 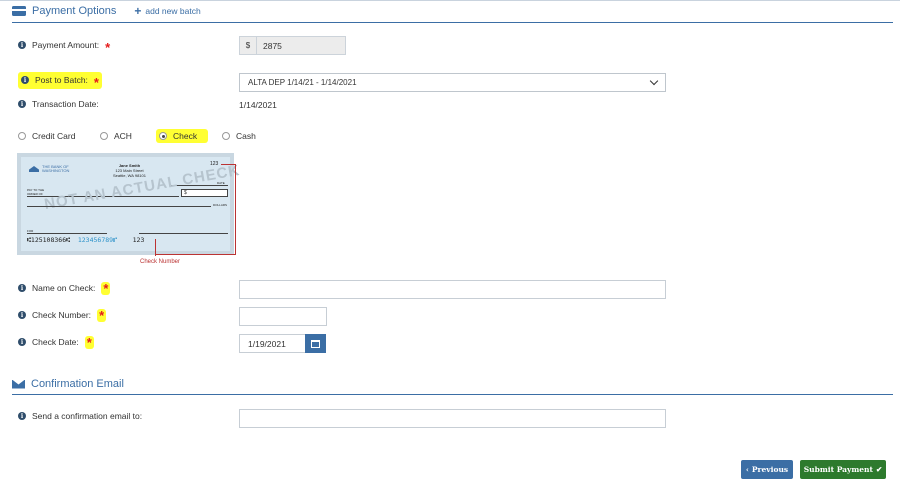 What do you see at coordinates (183, 233) in the screenshot?
I see `signature-line` at bounding box center [183, 233].